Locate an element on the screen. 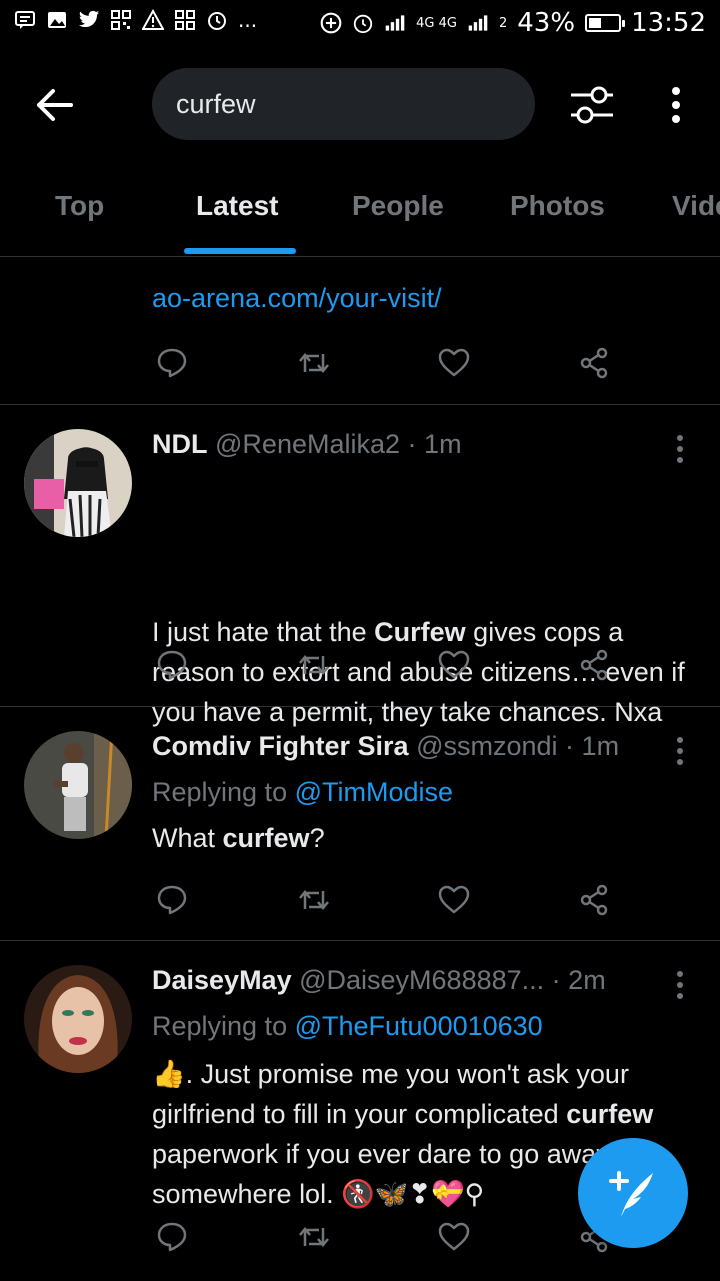 Image resolution: width=720 pixels, height=1281 pixels. author-handle: @ReneMalika2 is located at coordinates (307, 444).